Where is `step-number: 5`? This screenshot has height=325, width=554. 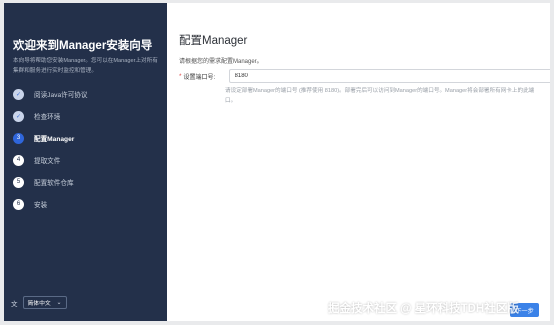
step-number: 5 is located at coordinates (18, 182).